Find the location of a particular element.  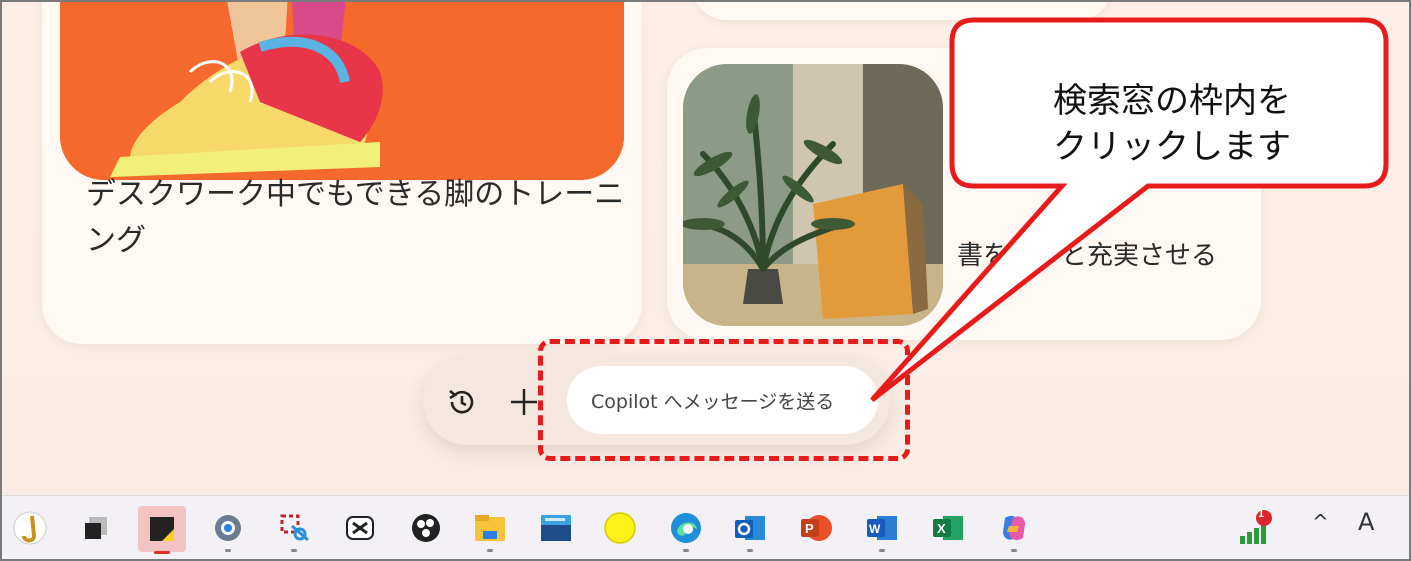

plus-icon is located at coordinates (524, 402).